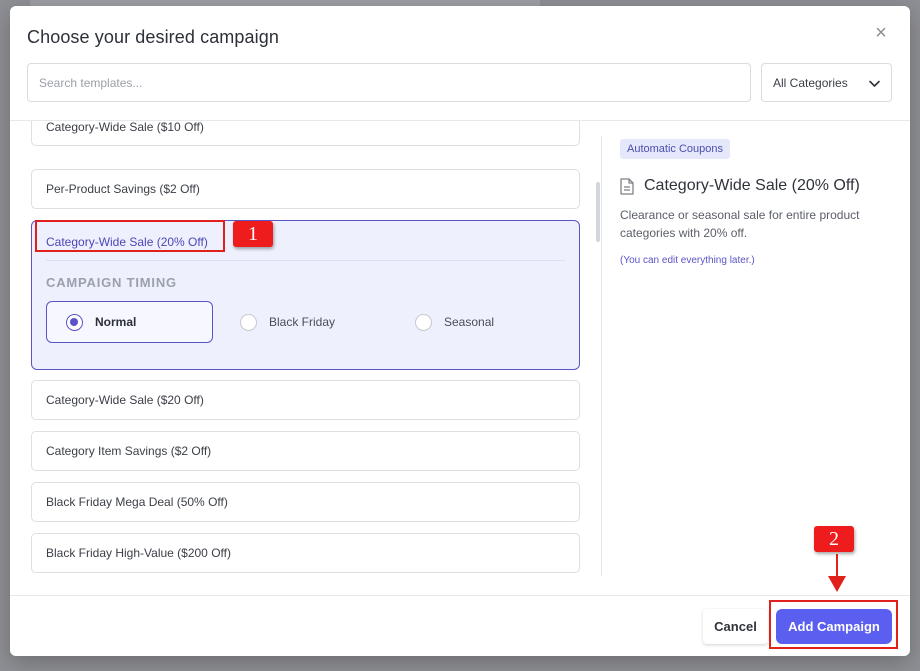  I want to click on selected-divider, so click(305, 260).